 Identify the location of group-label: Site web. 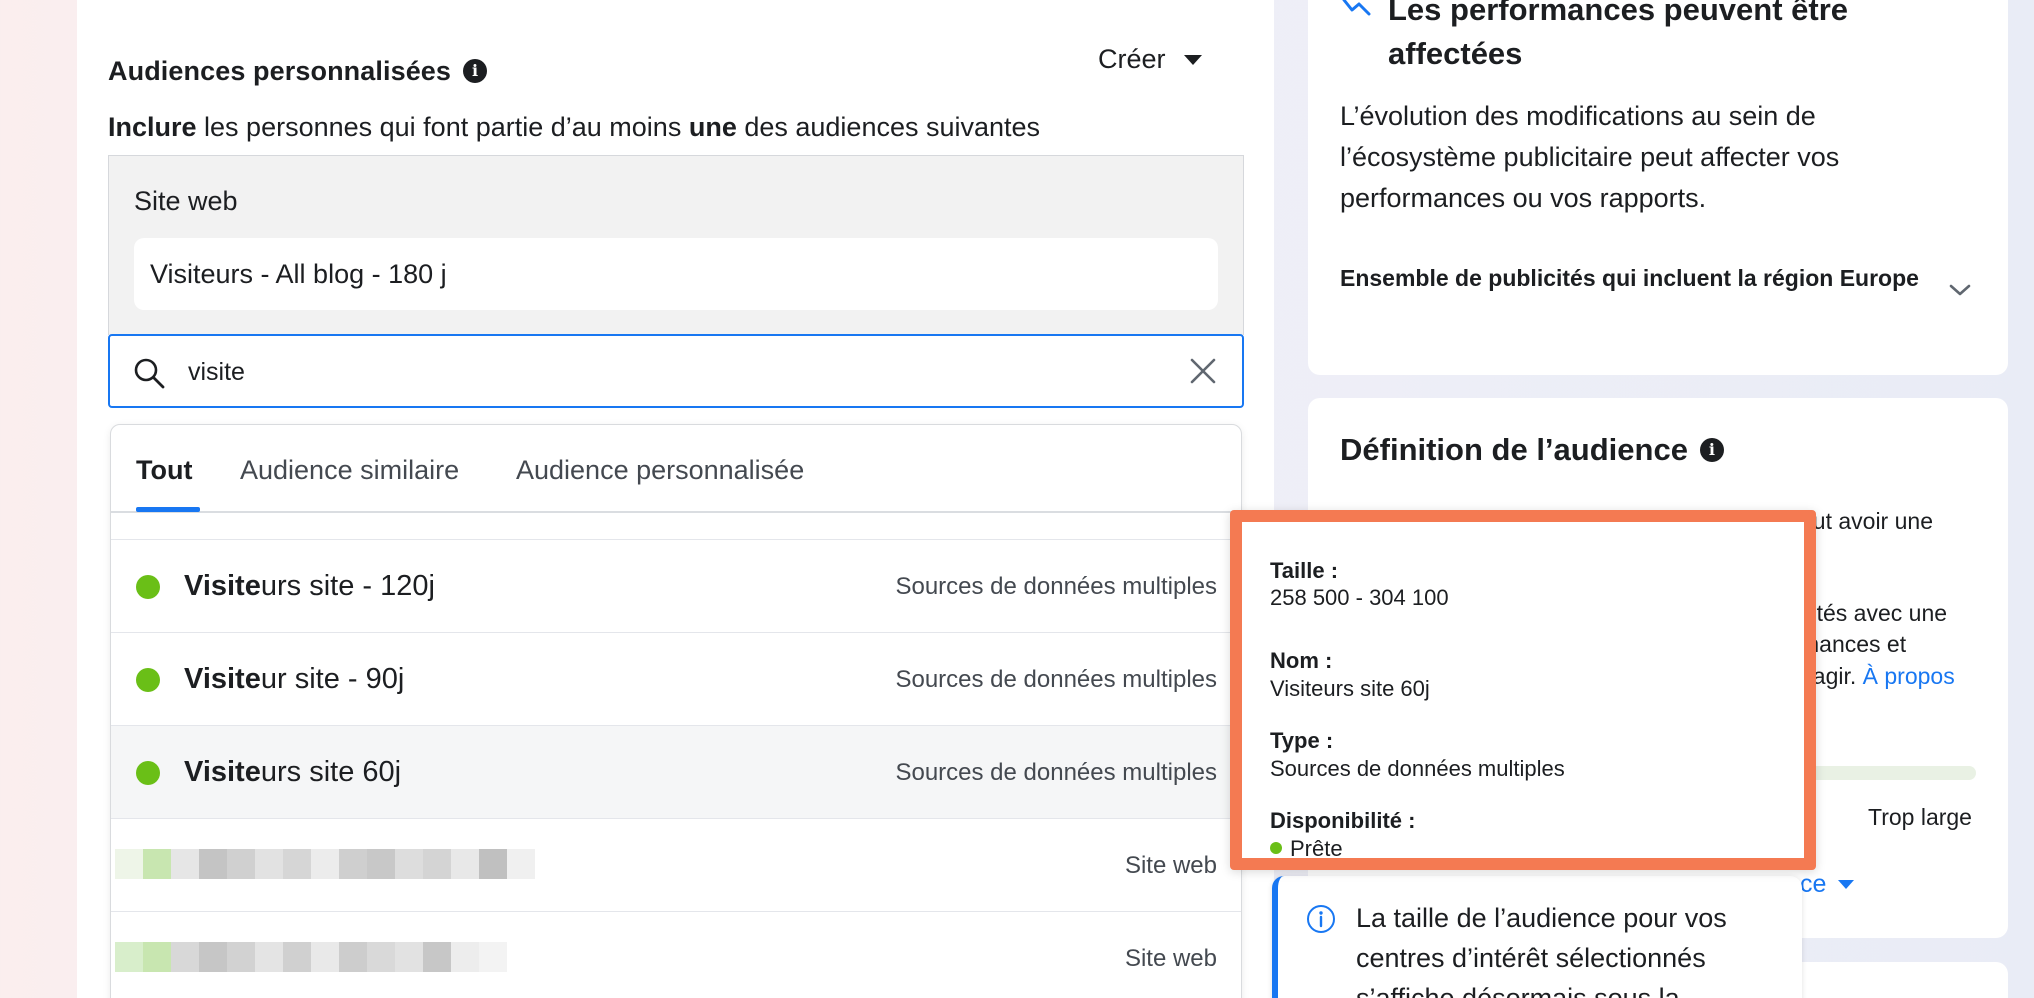
(186, 201).